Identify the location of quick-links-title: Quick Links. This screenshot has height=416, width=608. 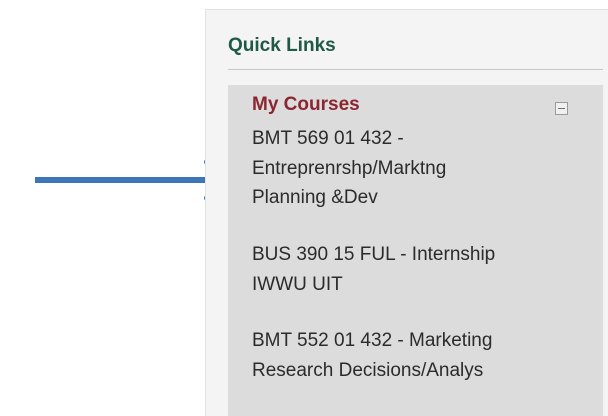
(282, 45).